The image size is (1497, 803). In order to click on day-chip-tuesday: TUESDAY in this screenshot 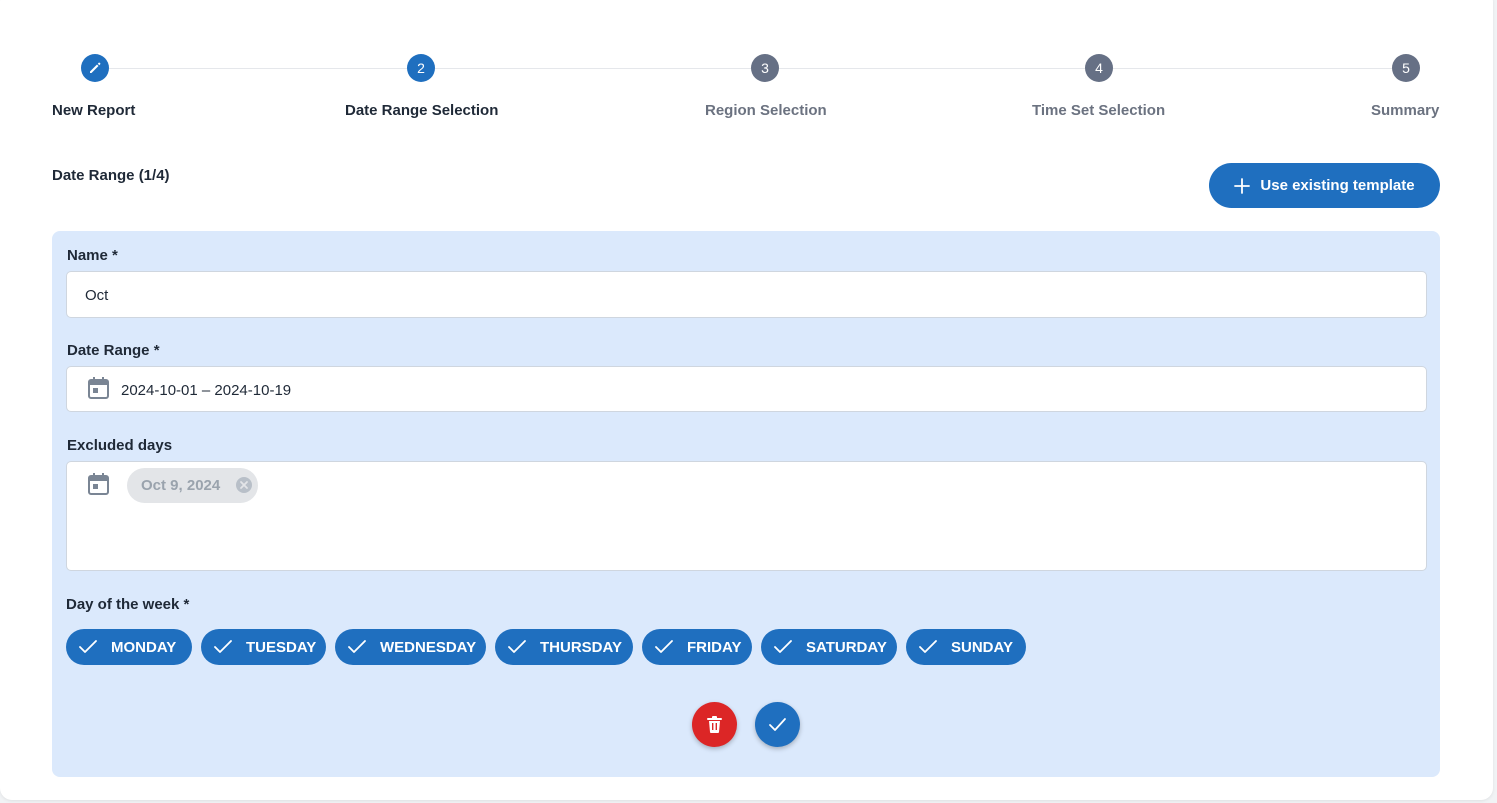, I will do `click(263, 647)`.